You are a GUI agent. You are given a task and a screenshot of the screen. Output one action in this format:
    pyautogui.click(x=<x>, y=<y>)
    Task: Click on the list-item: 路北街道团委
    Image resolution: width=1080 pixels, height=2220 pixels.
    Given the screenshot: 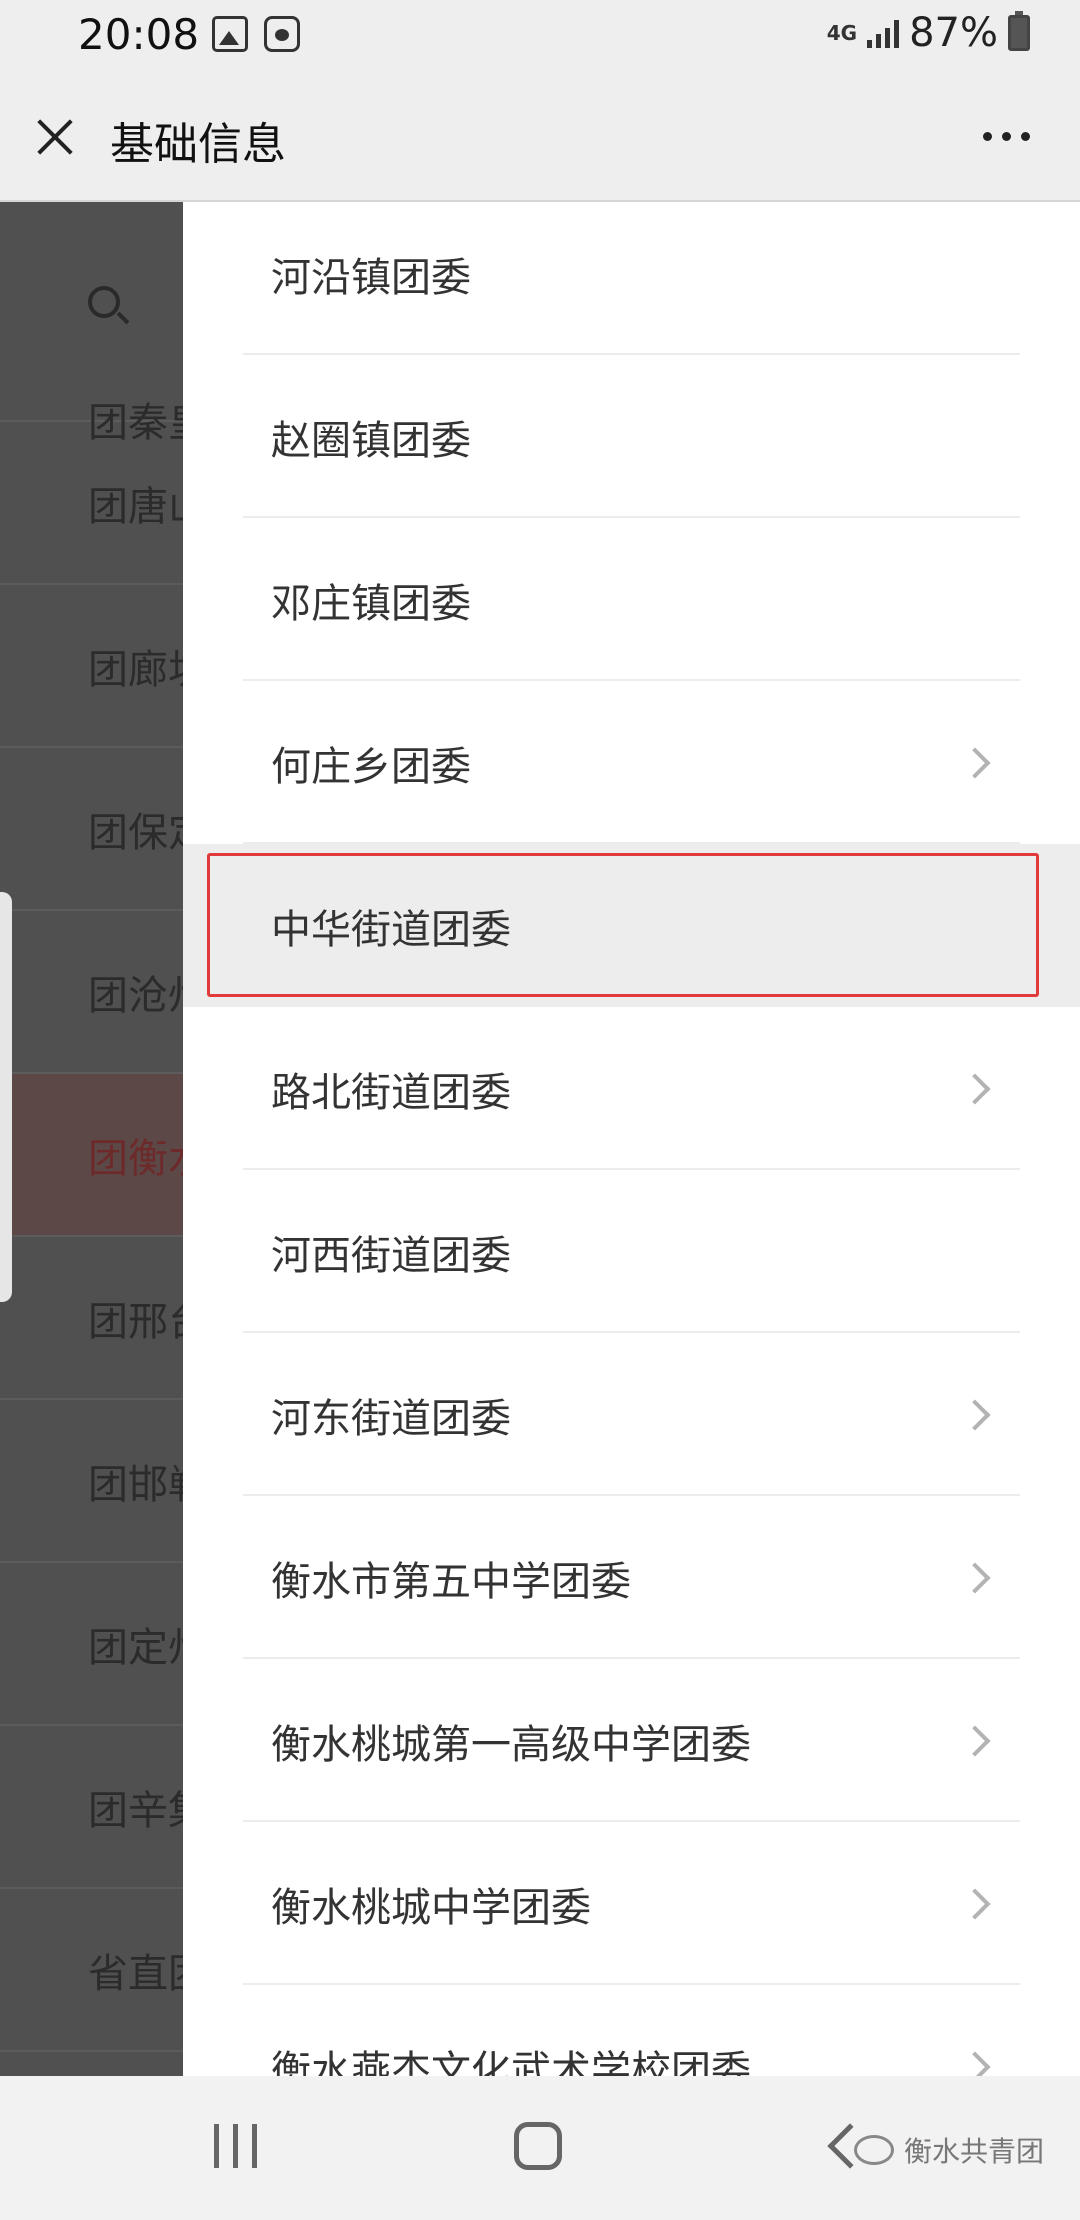 What is the action you would take?
    pyautogui.click(x=631, y=1088)
    